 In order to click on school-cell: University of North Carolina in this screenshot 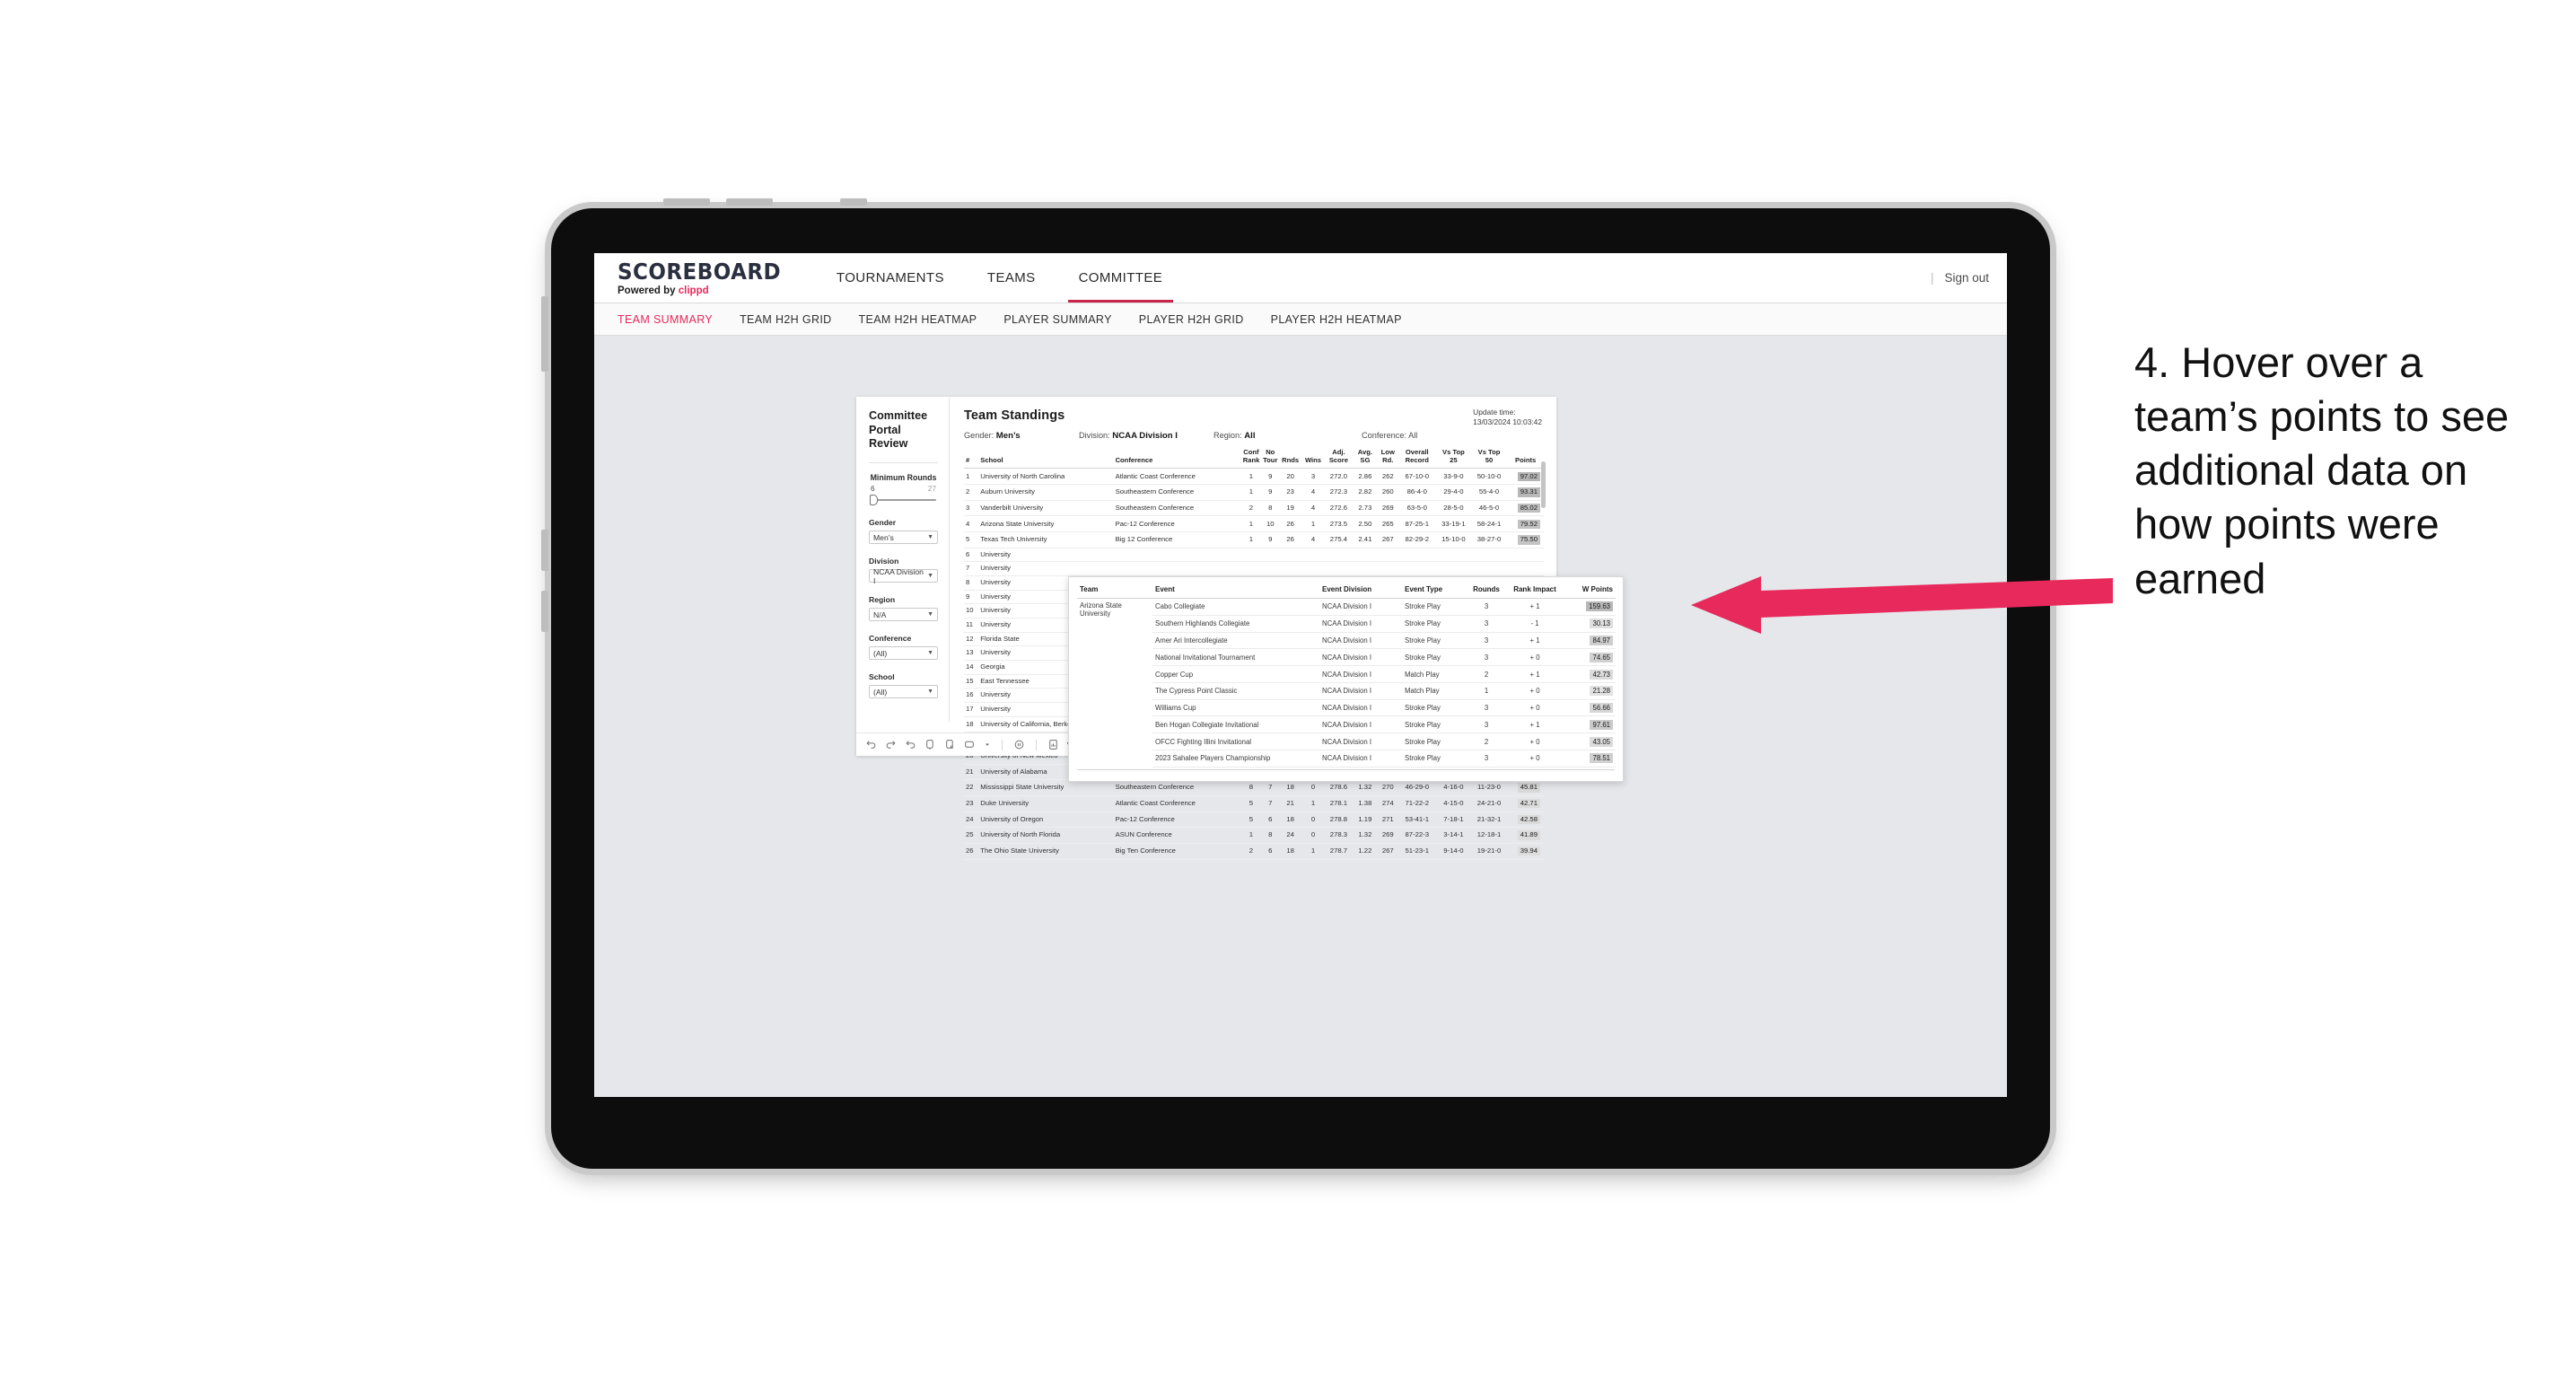, I will do `click(1046, 477)`.